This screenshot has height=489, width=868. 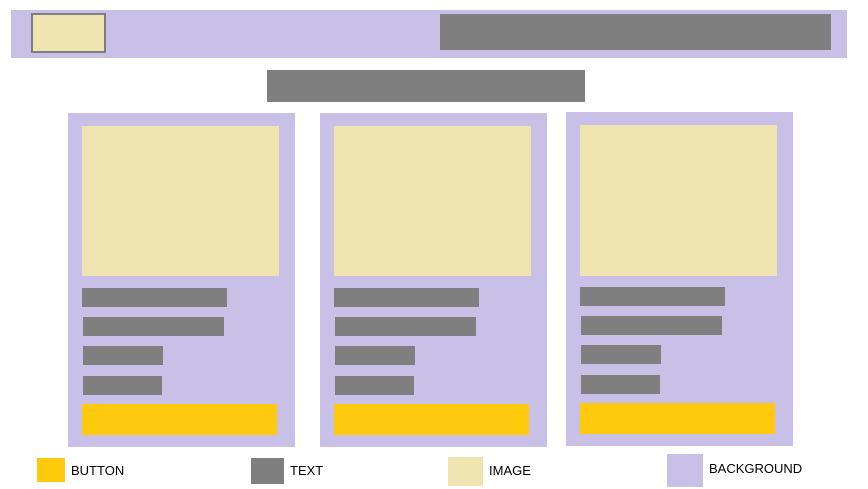 What do you see at coordinates (635, 32) in the screenshot?
I see `nav-text-placeholder` at bounding box center [635, 32].